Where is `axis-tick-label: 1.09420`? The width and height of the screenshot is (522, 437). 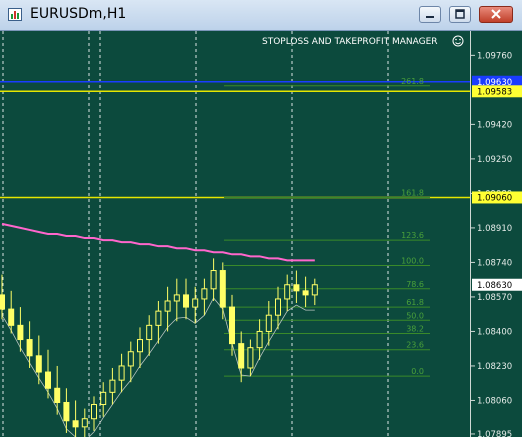 axis-tick-label: 1.09420 is located at coordinates (494, 125).